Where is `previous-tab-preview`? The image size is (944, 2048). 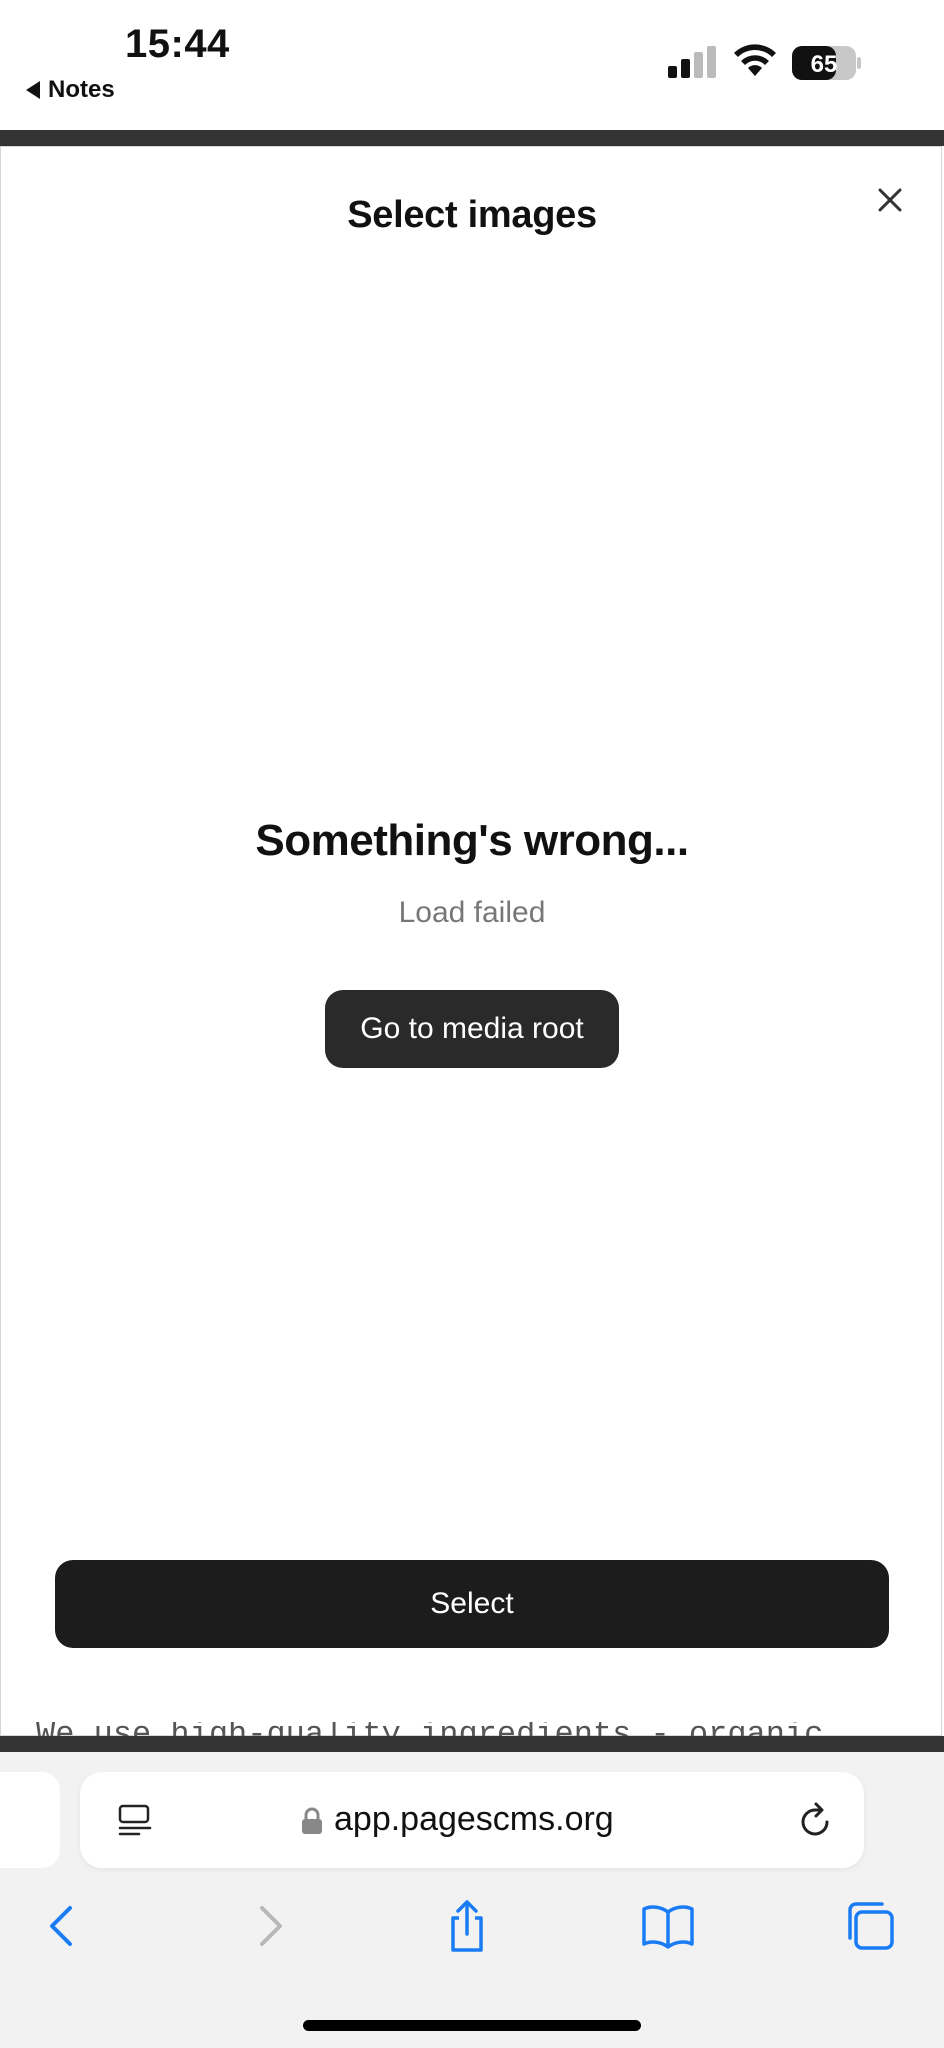
previous-tab-preview is located at coordinates (30, 1820).